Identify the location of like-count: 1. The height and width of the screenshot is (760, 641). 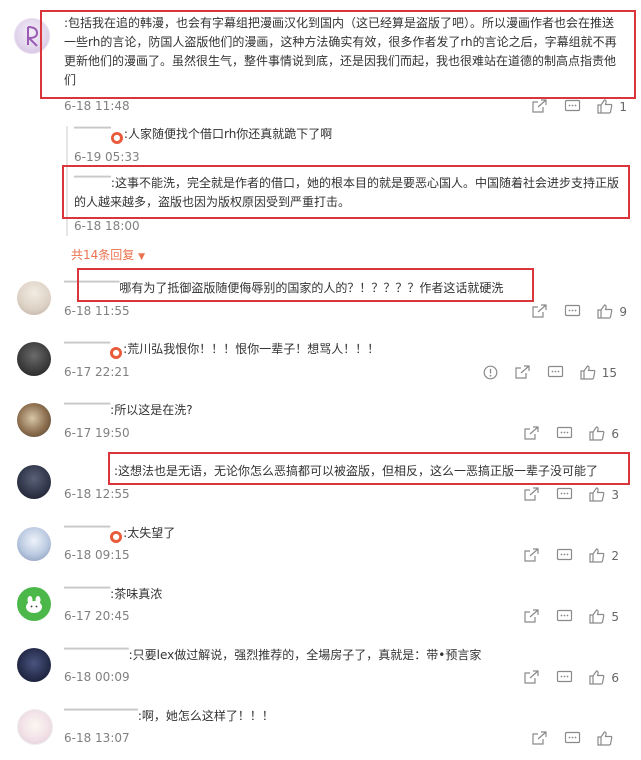
(623, 106).